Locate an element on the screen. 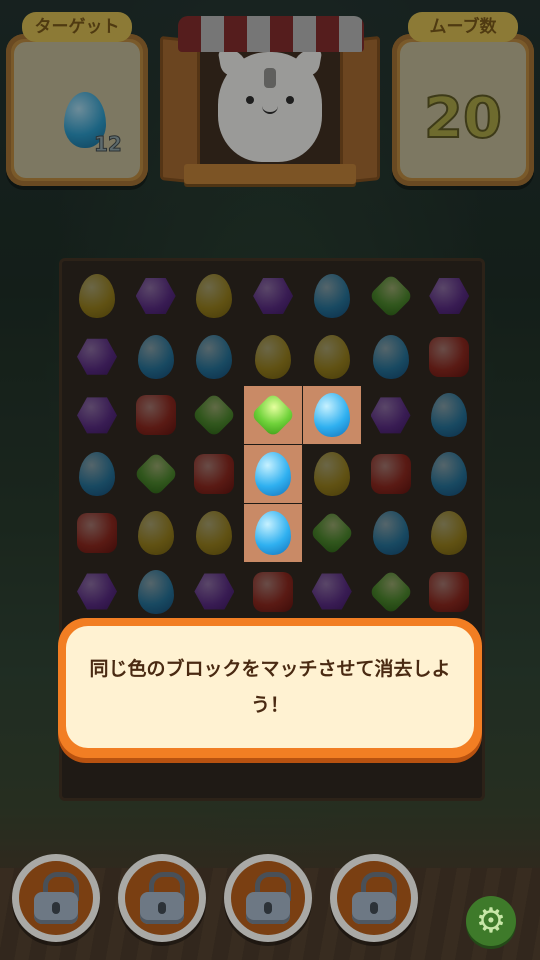 This screenshot has height=960, width=540. hamster-eye-left is located at coordinates (250, 100).